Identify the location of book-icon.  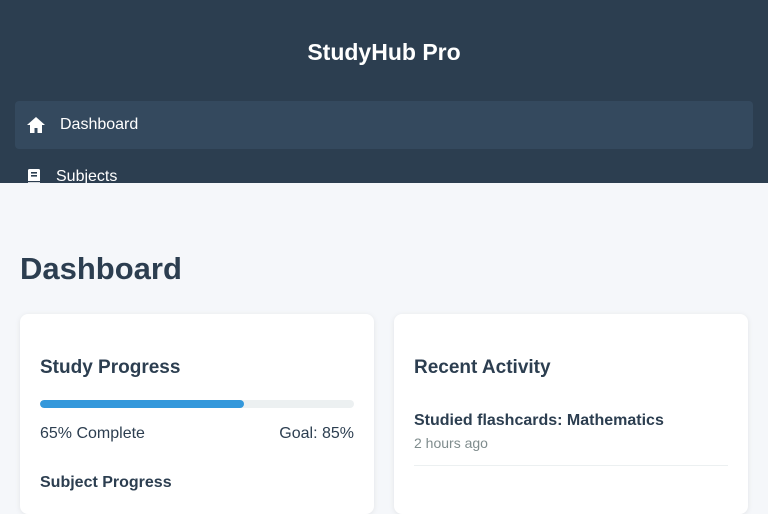
(34, 175).